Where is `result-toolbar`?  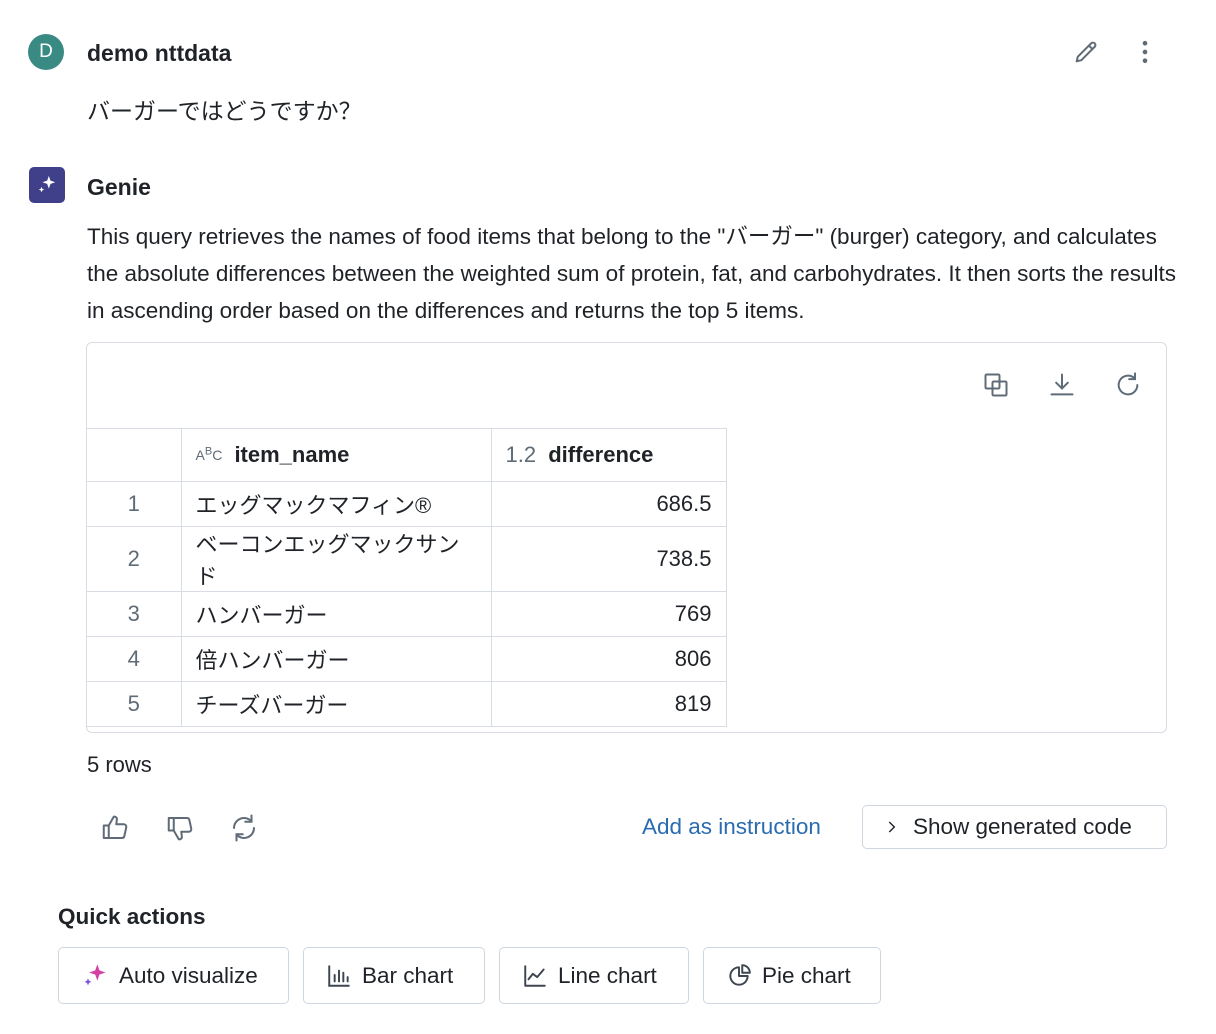
result-toolbar is located at coordinates (1062, 385).